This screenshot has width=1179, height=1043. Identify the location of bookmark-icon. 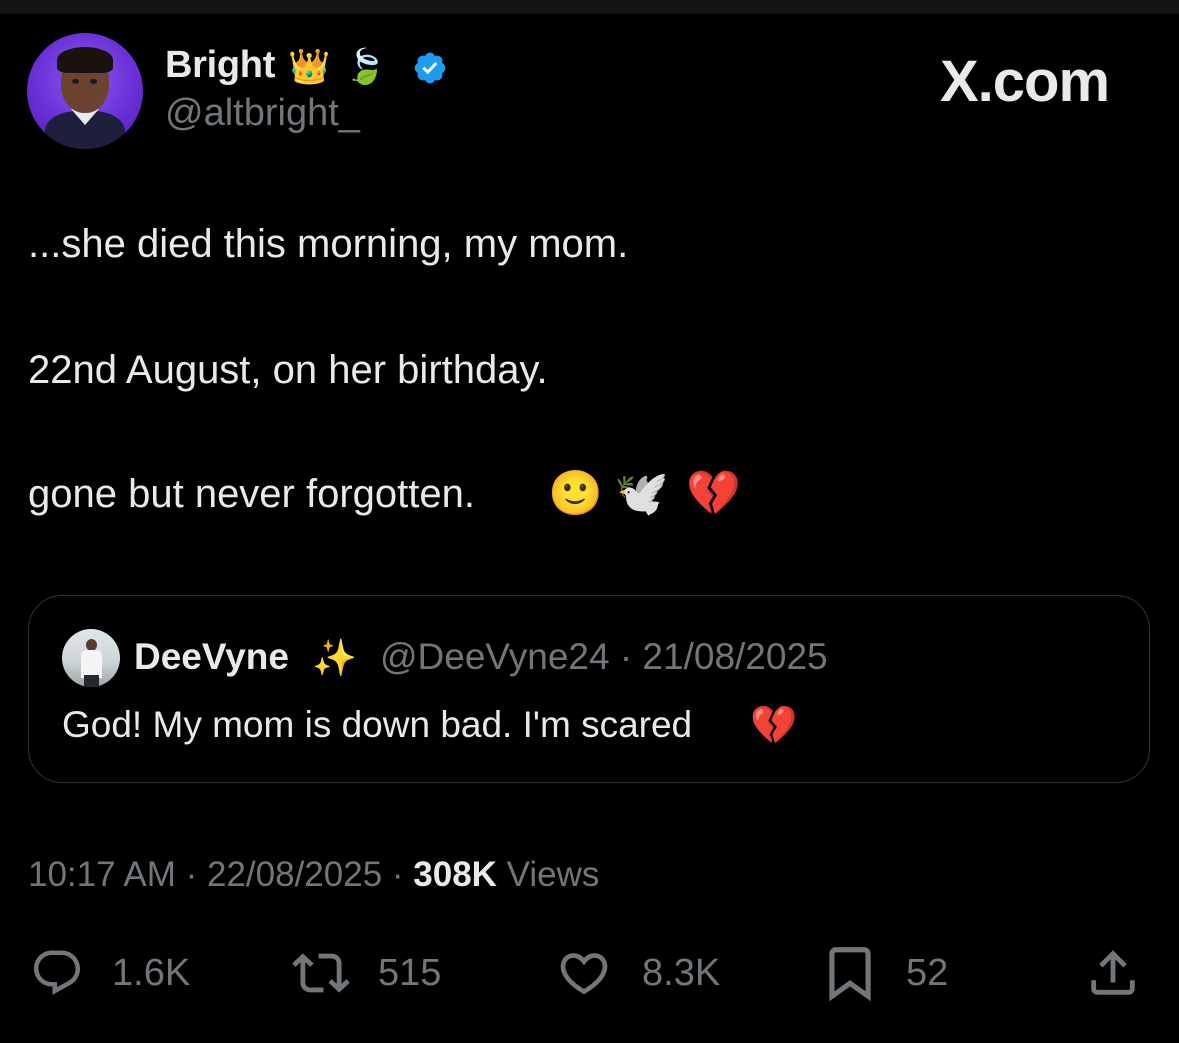
(850, 974).